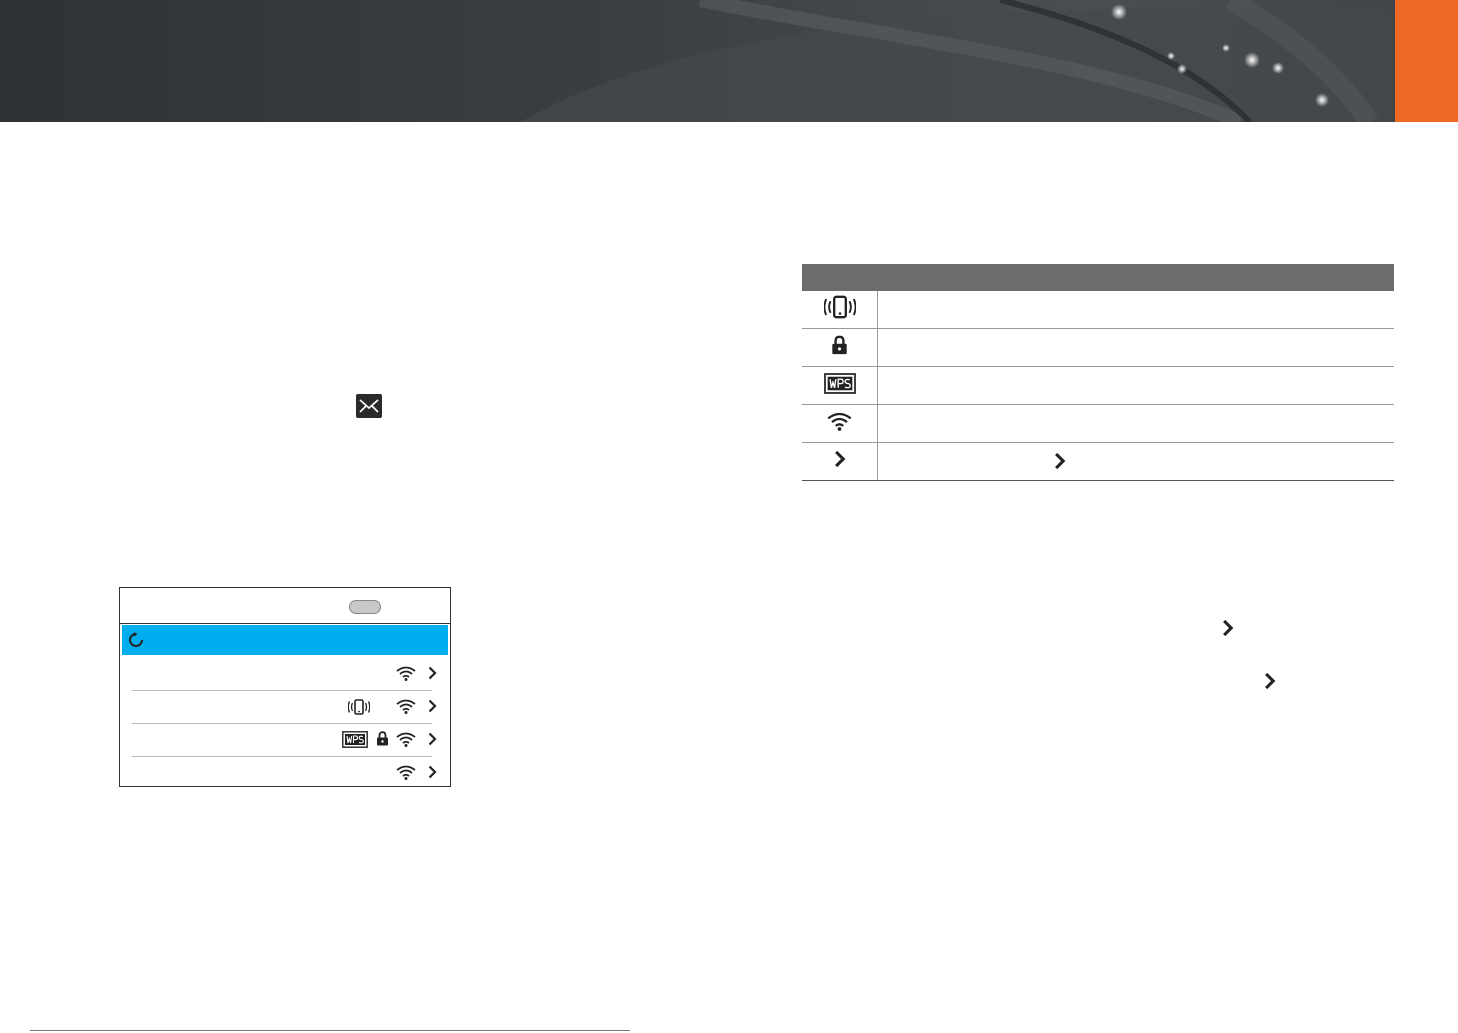  What do you see at coordinates (957, 61) in the screenshot?
I see `banner-decoration` at bounding box center [957, 61].